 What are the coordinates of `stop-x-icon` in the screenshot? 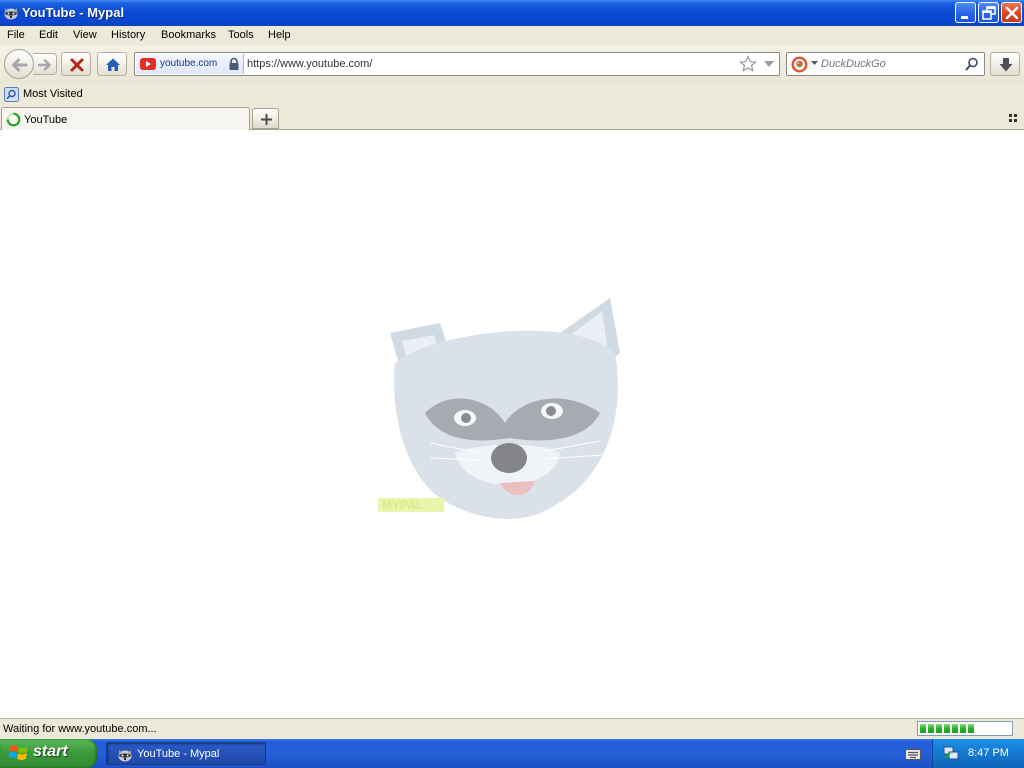 It's located at (77, 65).